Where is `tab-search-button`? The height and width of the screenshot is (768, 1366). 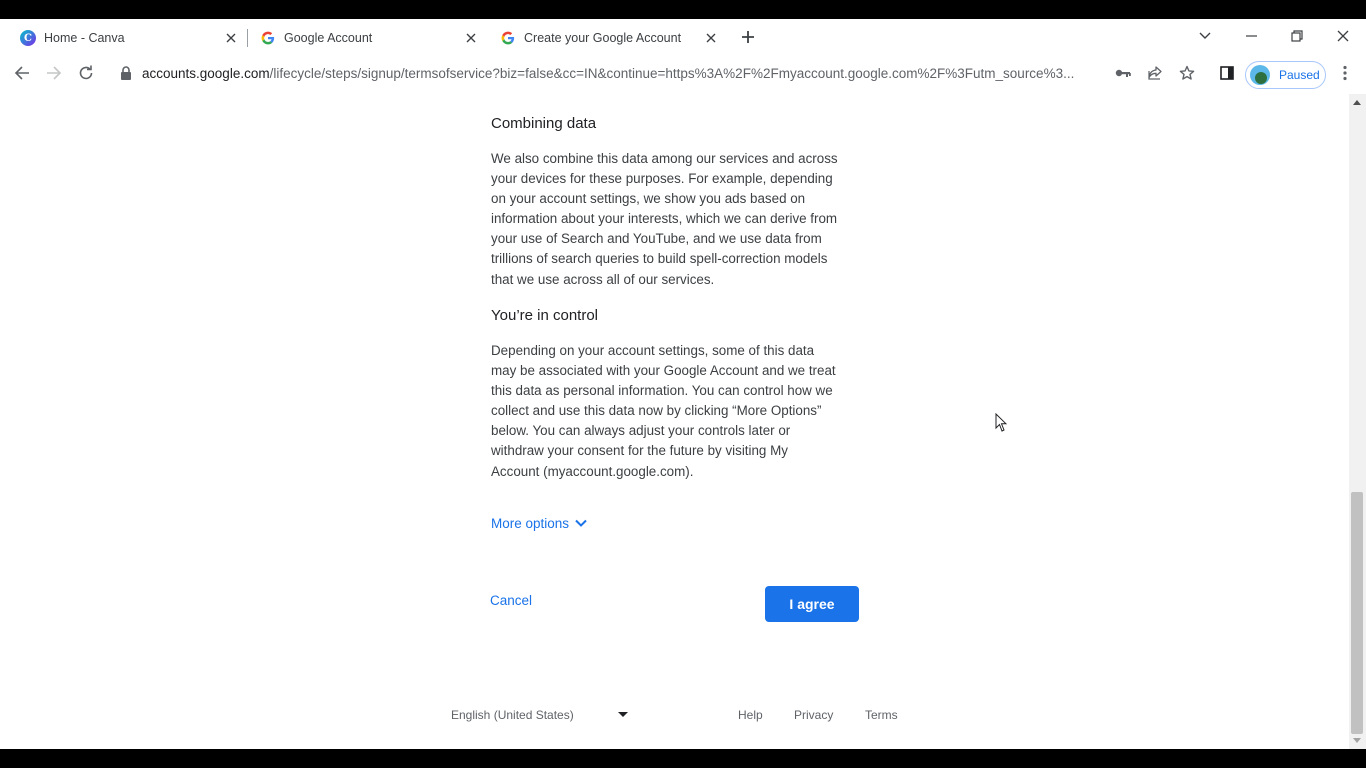 tab-search-button is located at coordinates (1205, 36).